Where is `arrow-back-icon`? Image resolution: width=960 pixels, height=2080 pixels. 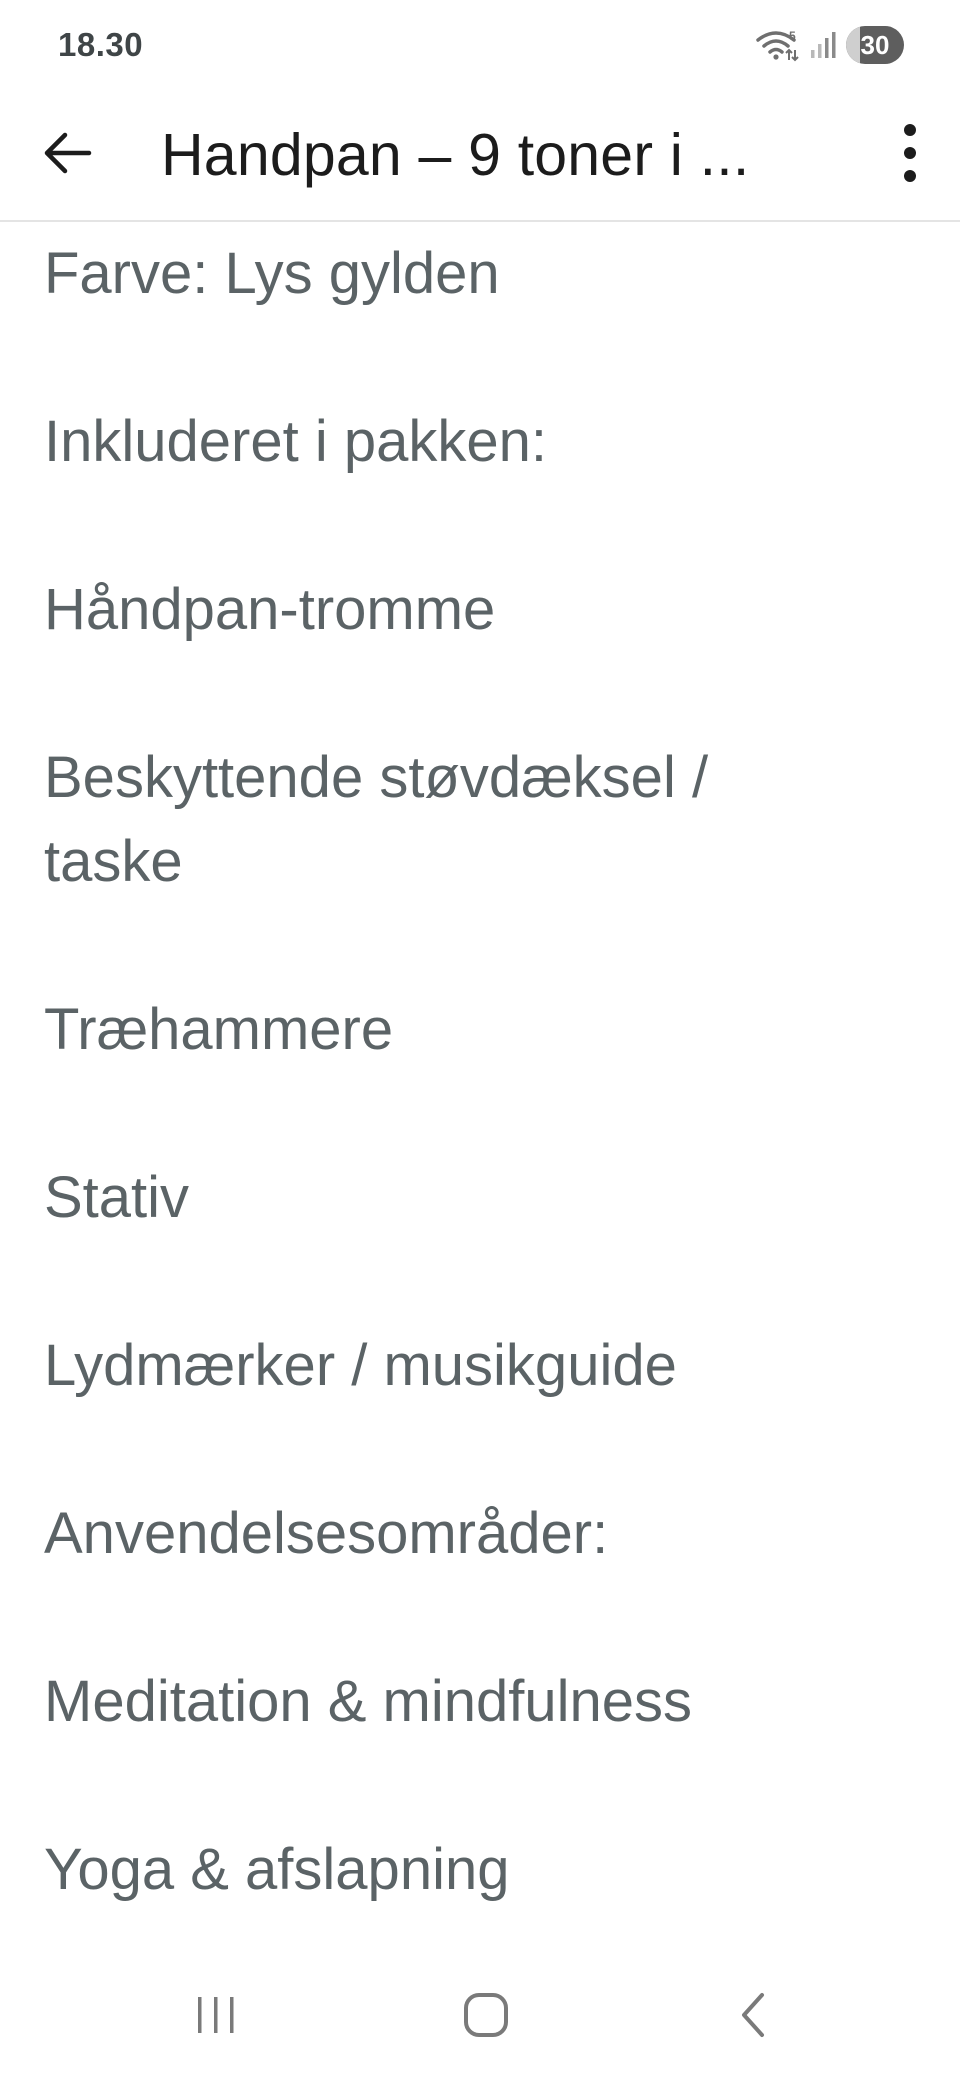
arrow-back-icon is located at coordinates (68, 155).